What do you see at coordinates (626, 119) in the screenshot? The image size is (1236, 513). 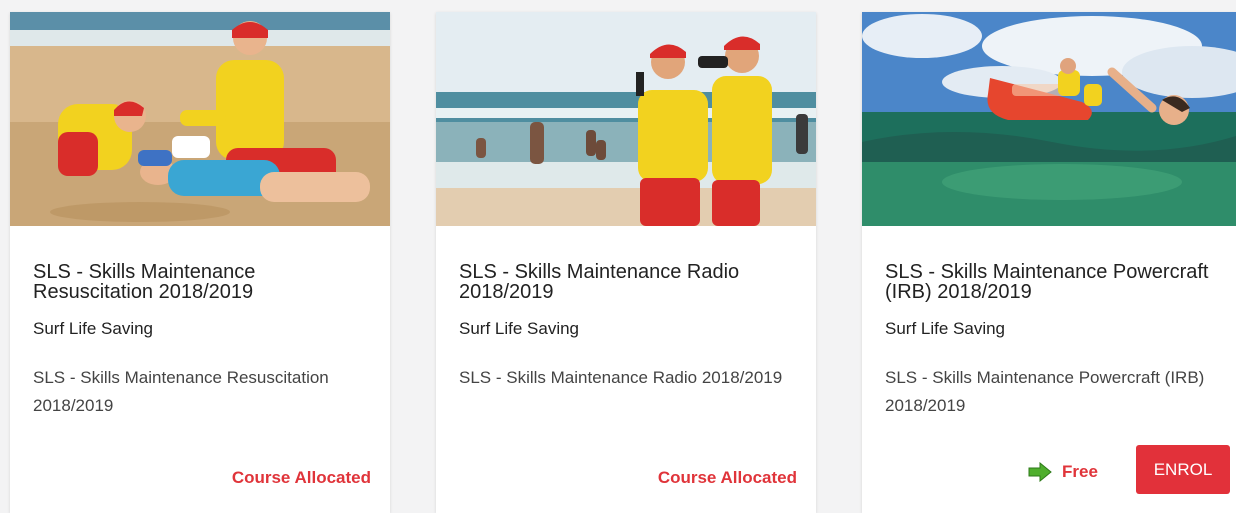 I see `course-image-radio` at bounding box center [626, 119].